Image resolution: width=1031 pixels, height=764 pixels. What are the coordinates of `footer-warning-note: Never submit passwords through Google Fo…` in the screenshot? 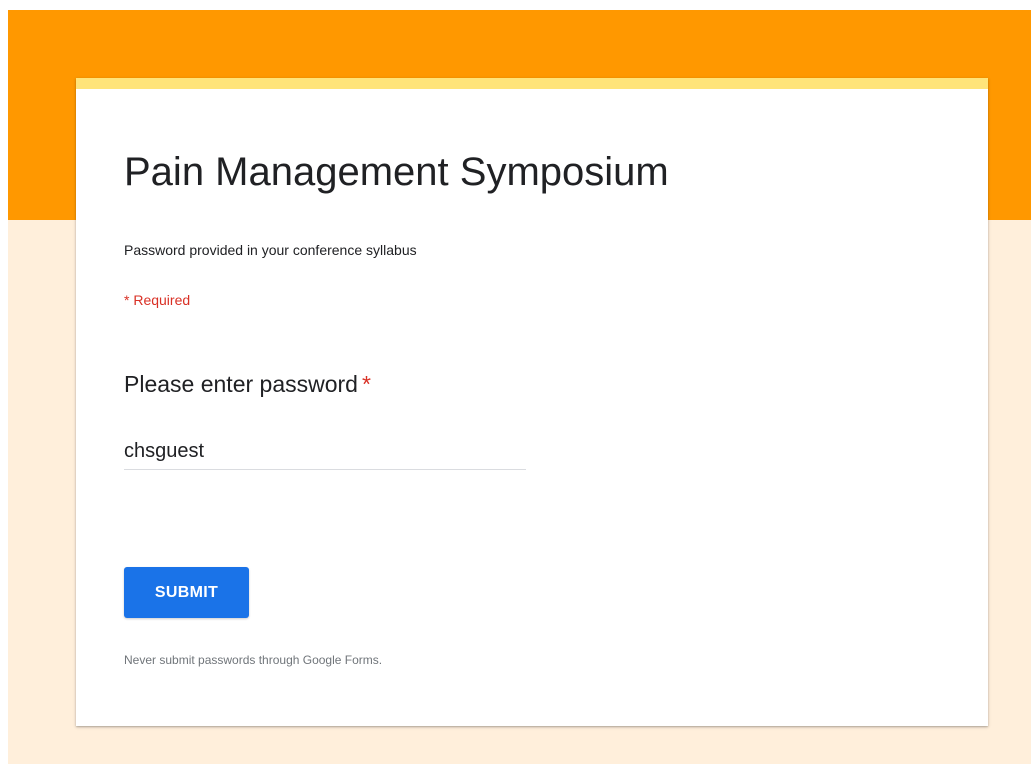 It's located at (253, 660).